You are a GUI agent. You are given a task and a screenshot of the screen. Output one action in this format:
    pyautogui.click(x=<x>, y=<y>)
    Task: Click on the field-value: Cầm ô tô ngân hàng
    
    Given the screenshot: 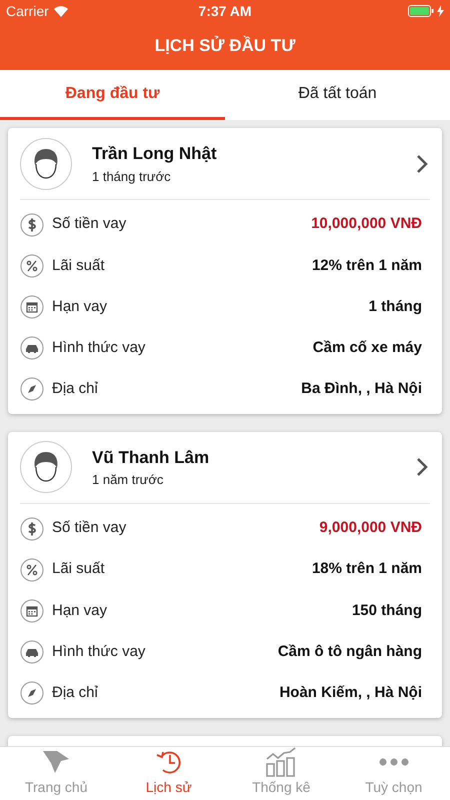 What is the action you would take?
    pyautogui.click(x=350, y=652)
    